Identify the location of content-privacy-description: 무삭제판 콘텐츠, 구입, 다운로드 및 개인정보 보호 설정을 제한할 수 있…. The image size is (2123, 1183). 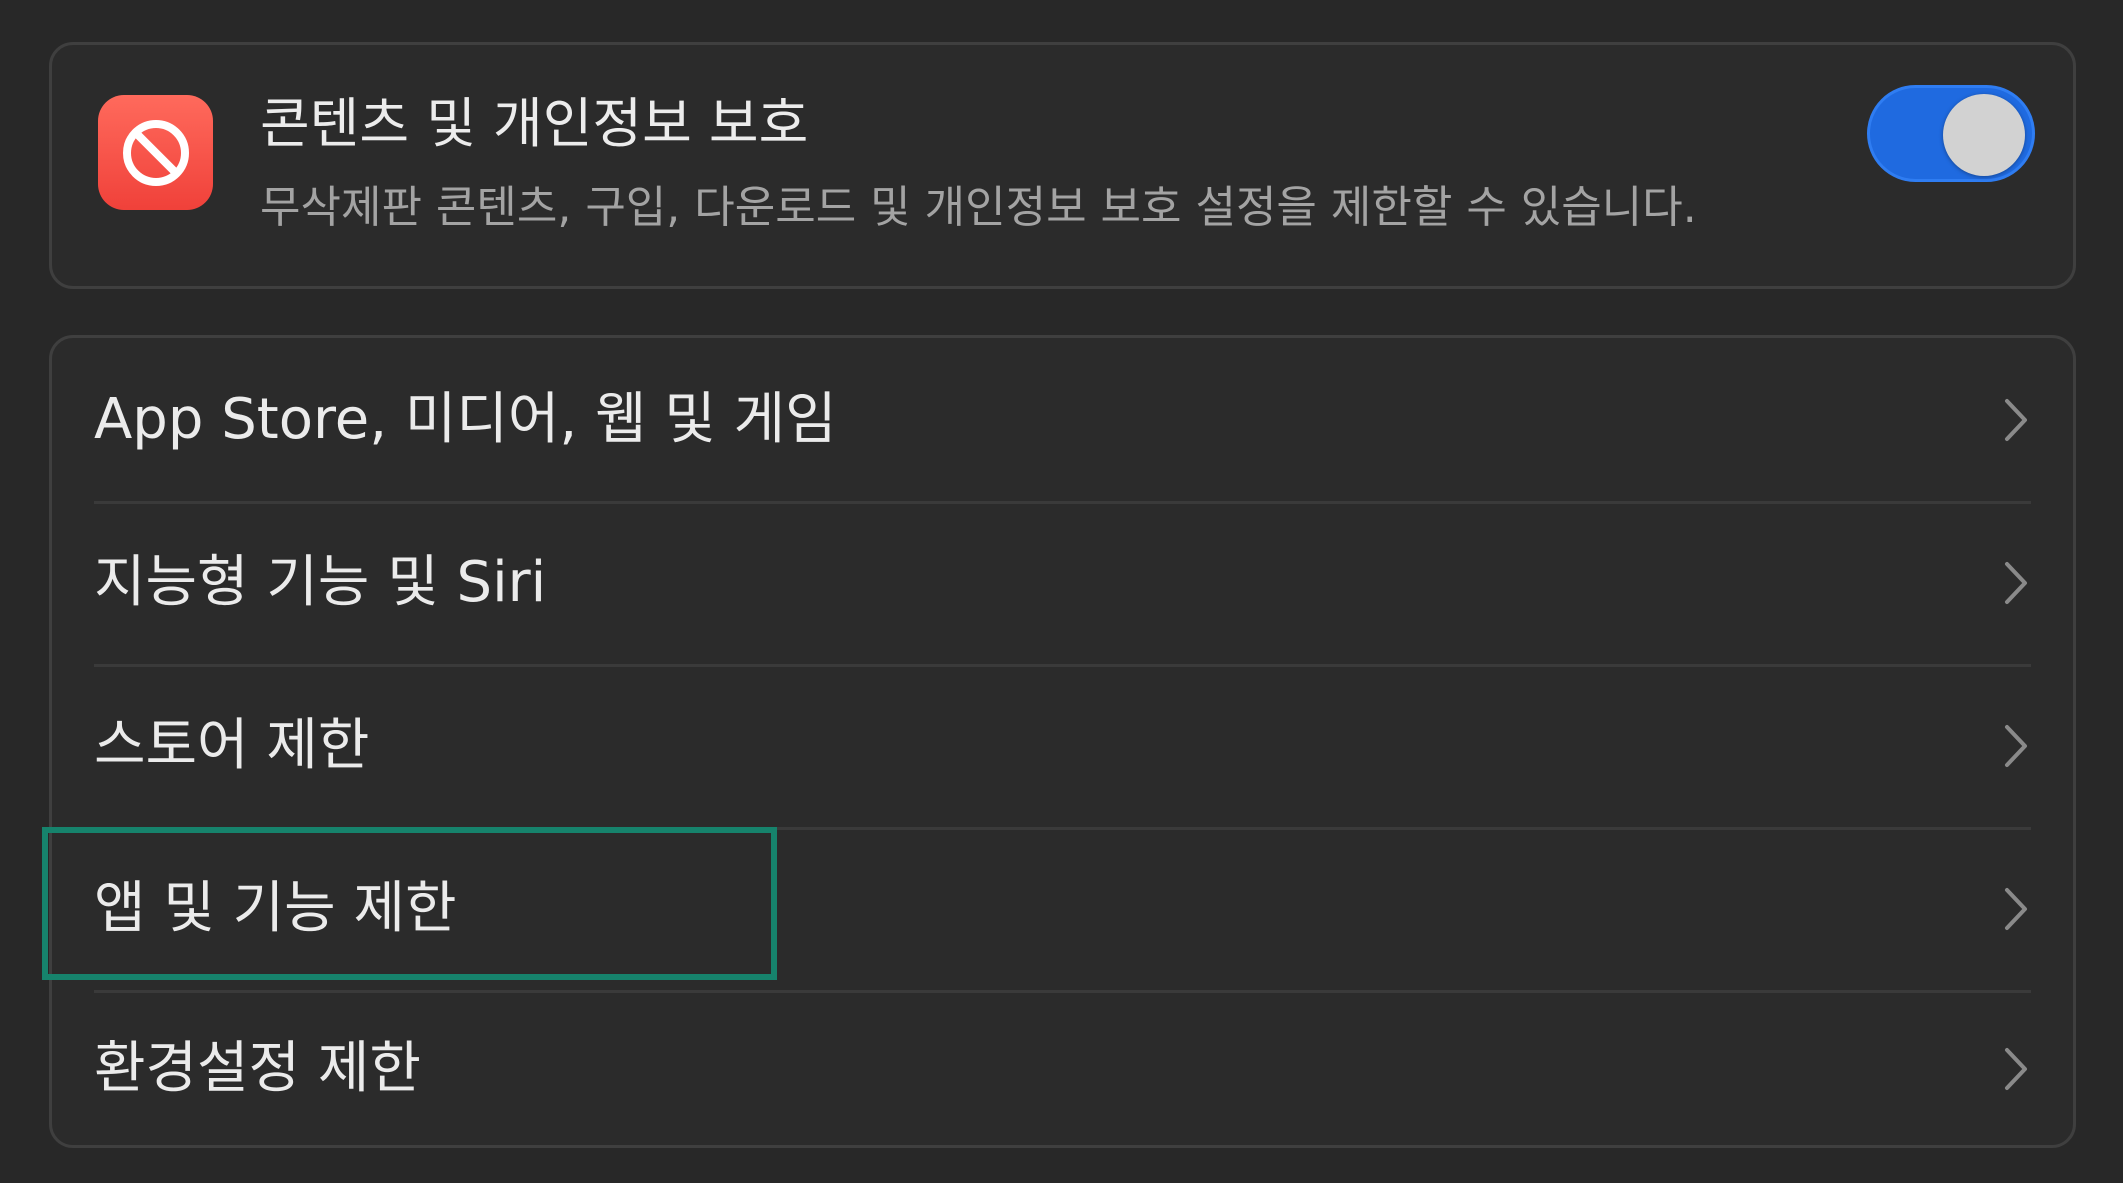
(978, 207).